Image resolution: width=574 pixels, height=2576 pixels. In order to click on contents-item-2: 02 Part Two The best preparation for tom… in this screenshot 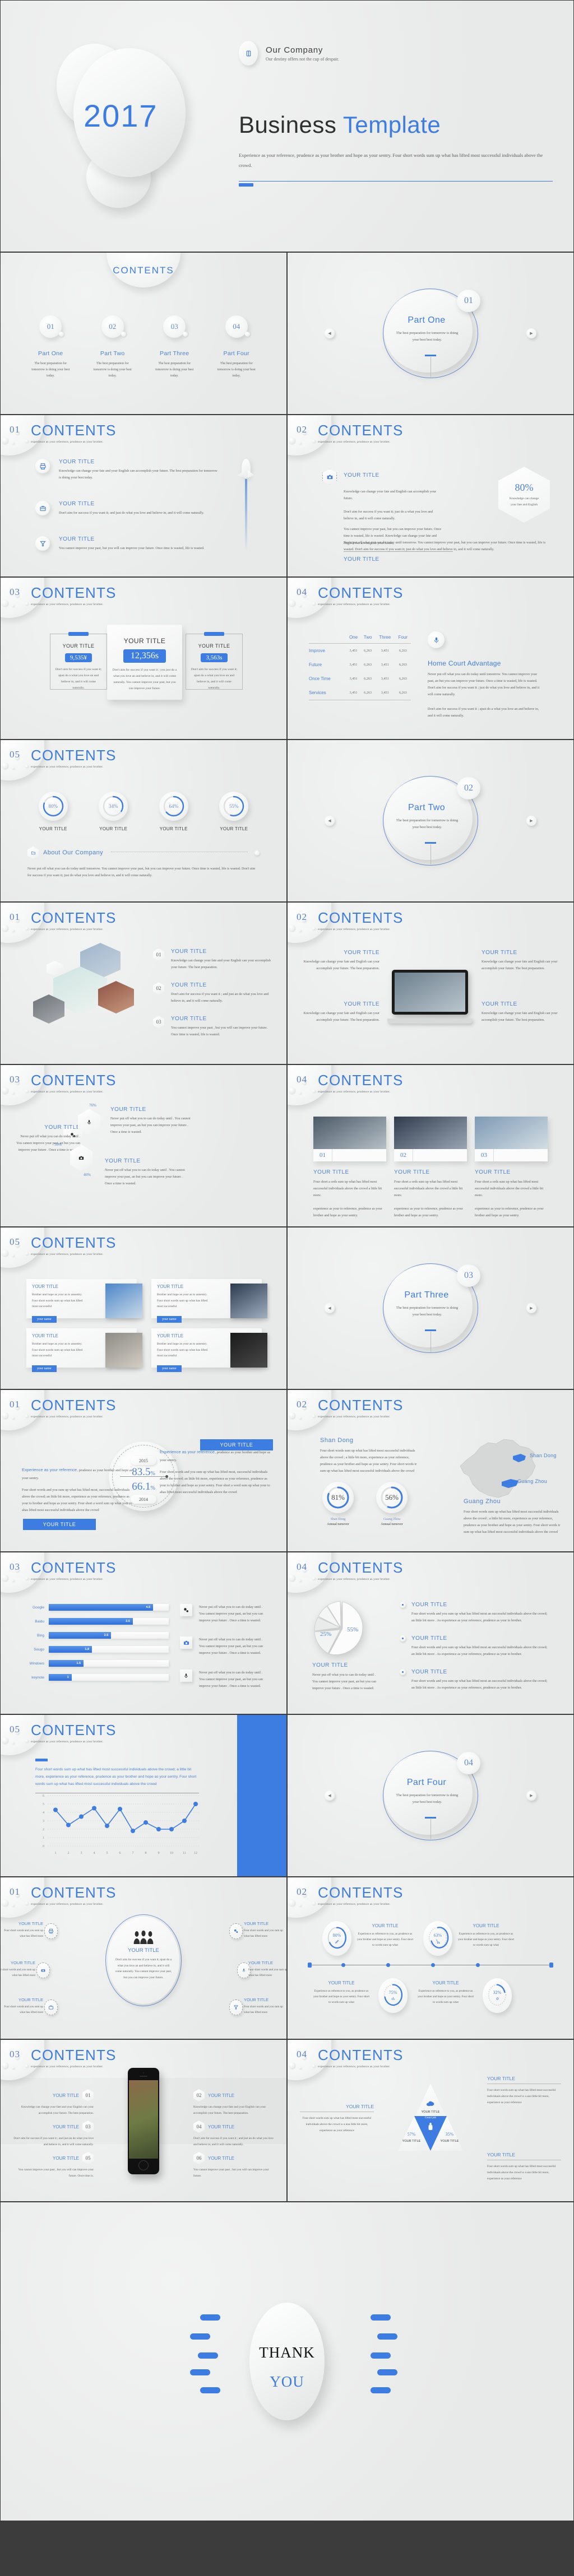, I will do `click(113, 347)`.